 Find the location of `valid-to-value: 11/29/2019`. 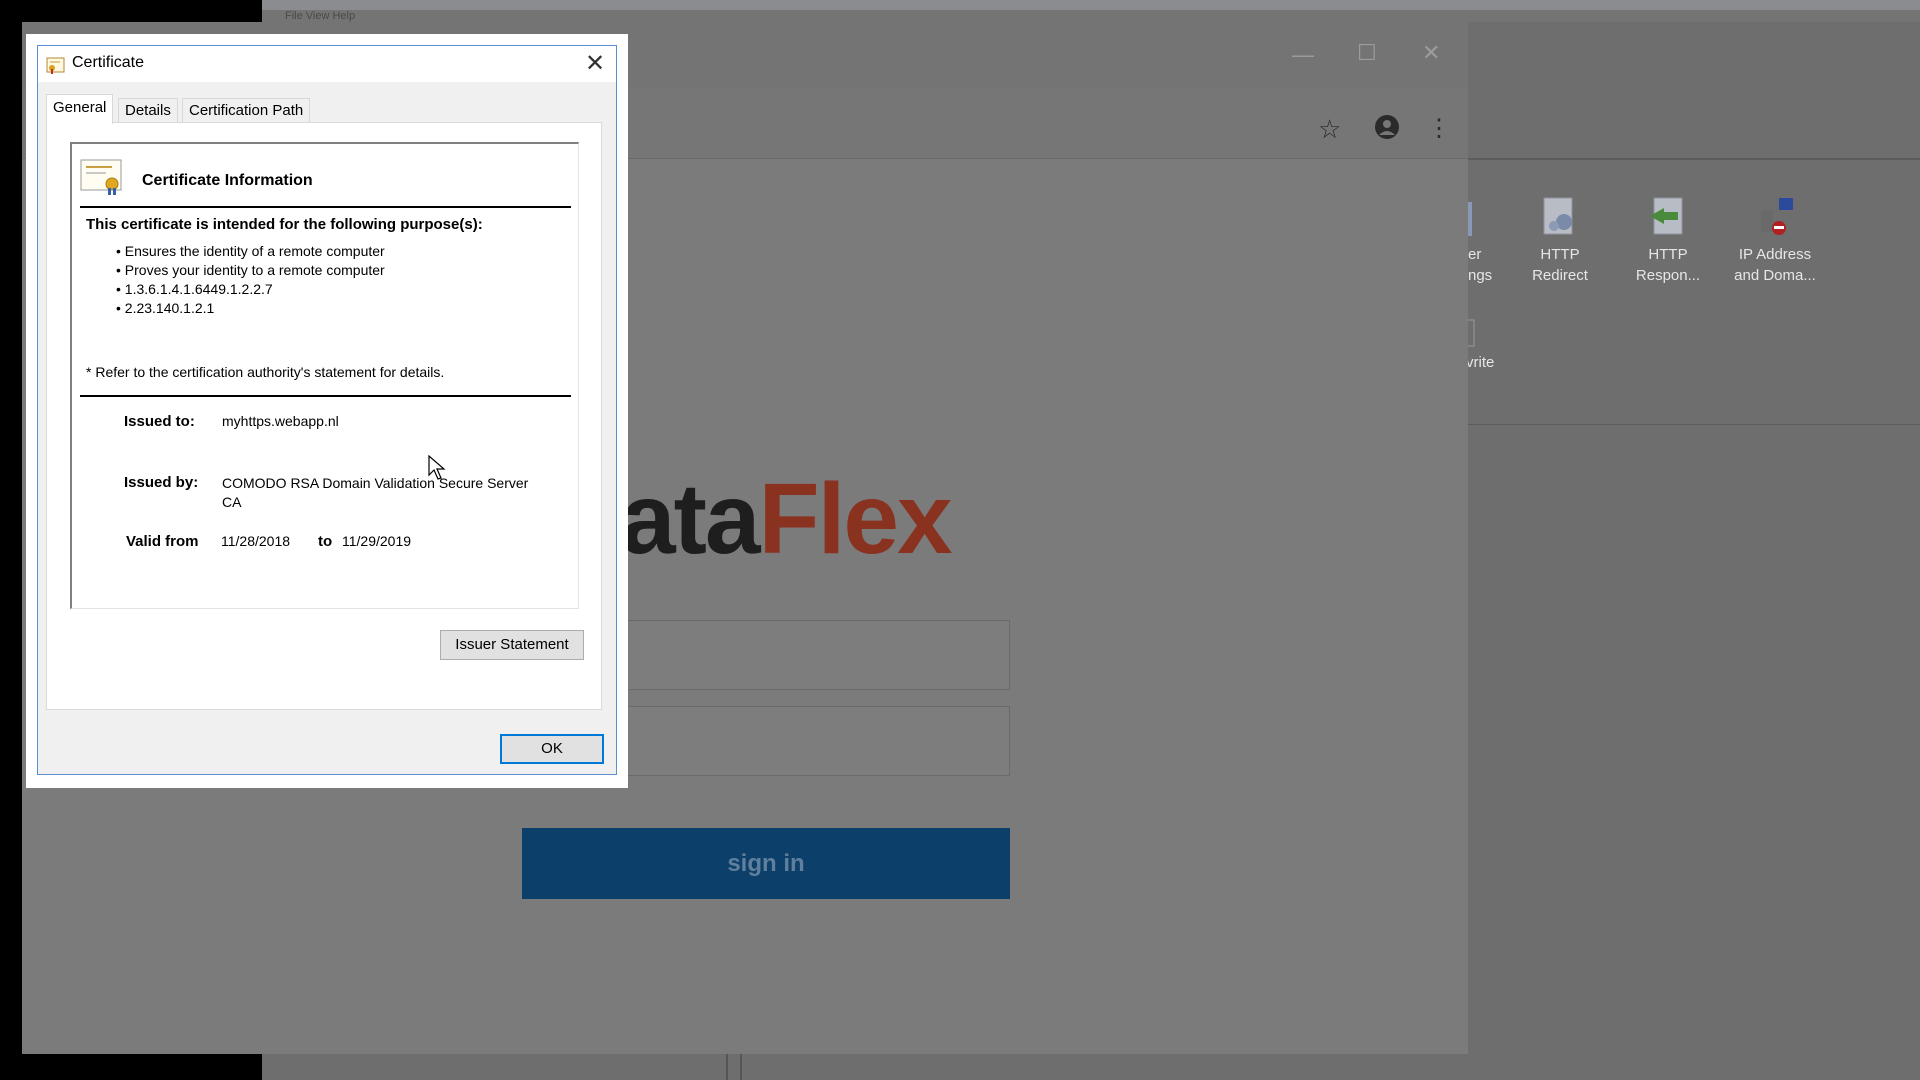

valid-to-value: 11/29/2019 is located at coordinates (377, 541).